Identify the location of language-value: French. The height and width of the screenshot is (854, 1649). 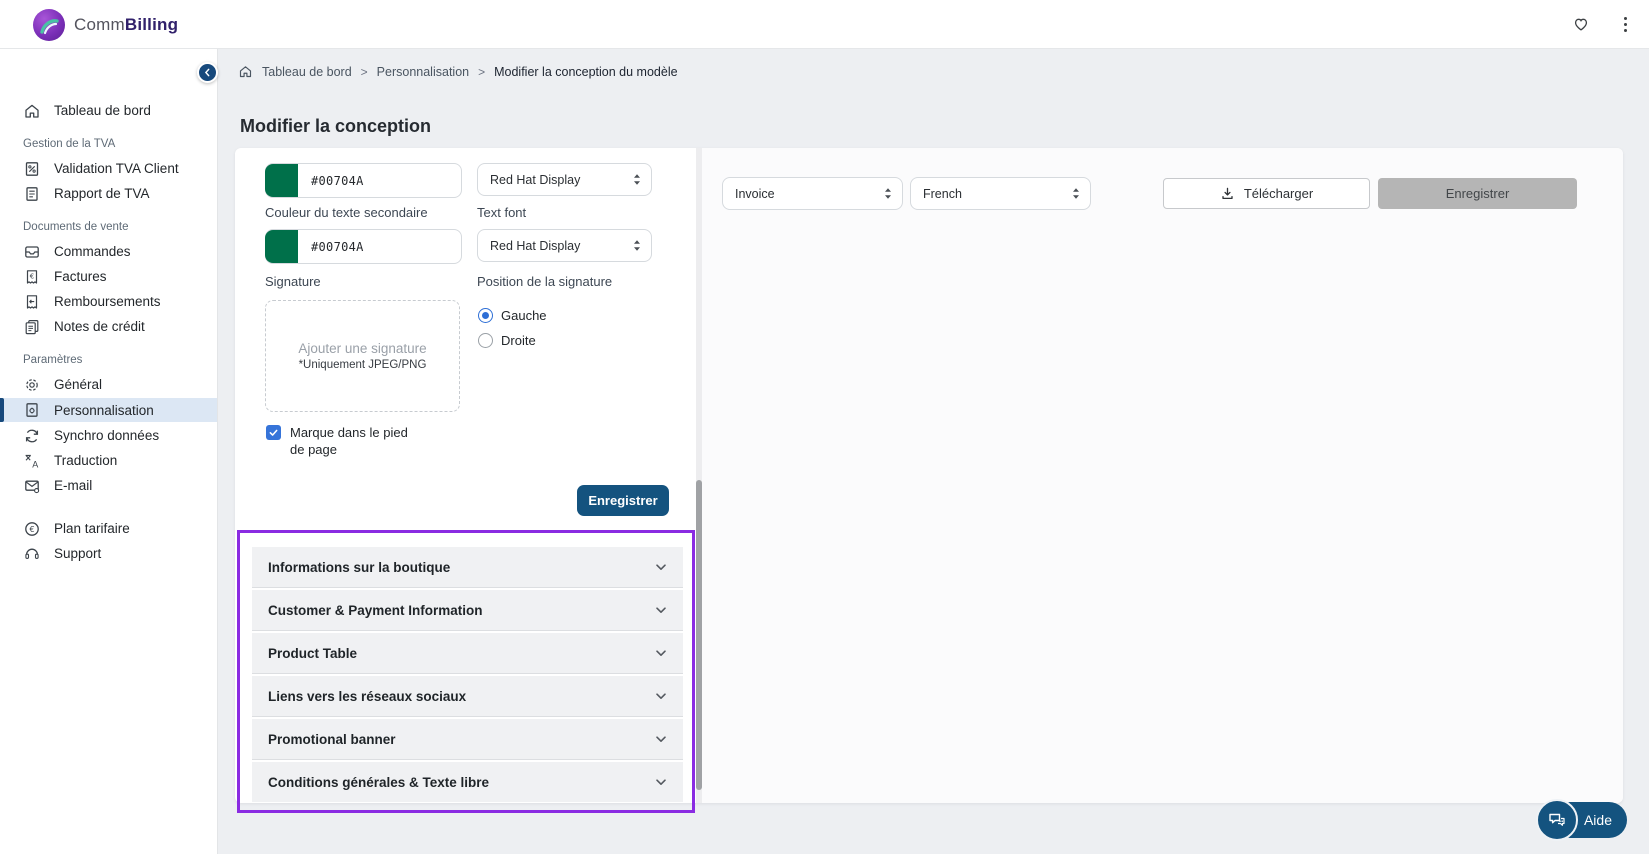
(942, 193).